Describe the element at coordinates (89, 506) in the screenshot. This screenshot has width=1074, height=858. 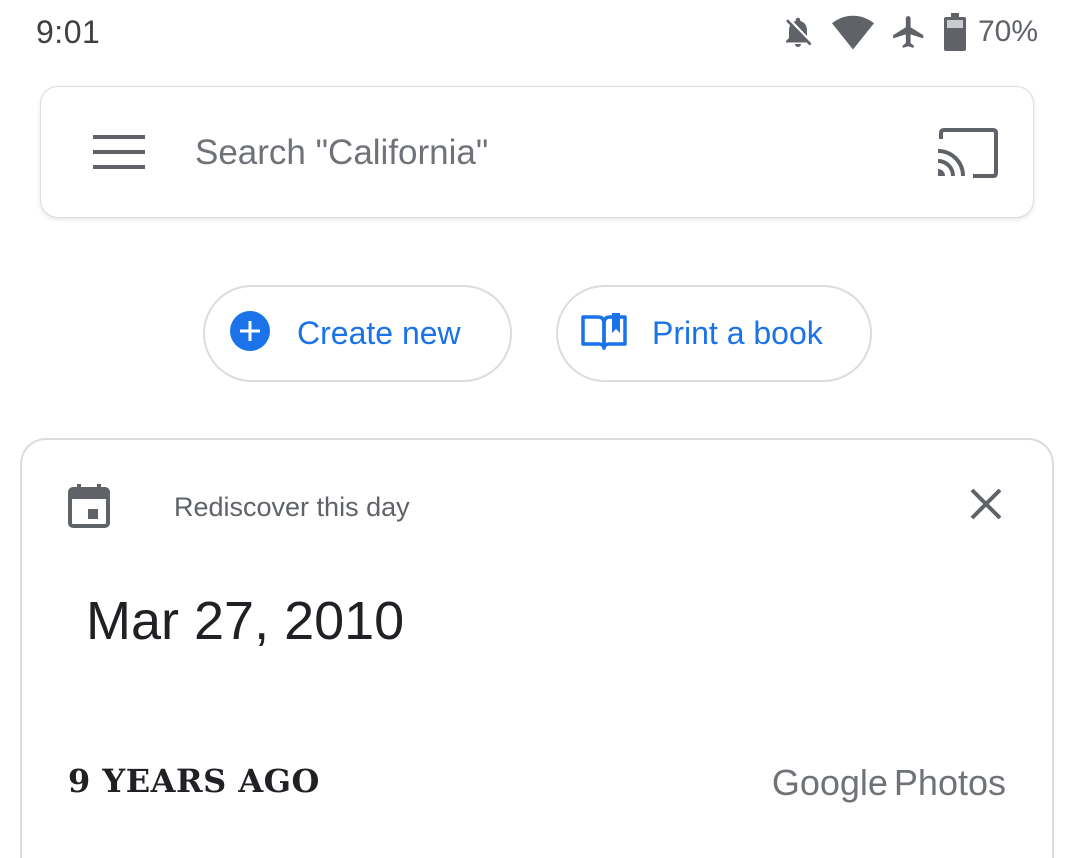
I see `calendar-icon` at that location.